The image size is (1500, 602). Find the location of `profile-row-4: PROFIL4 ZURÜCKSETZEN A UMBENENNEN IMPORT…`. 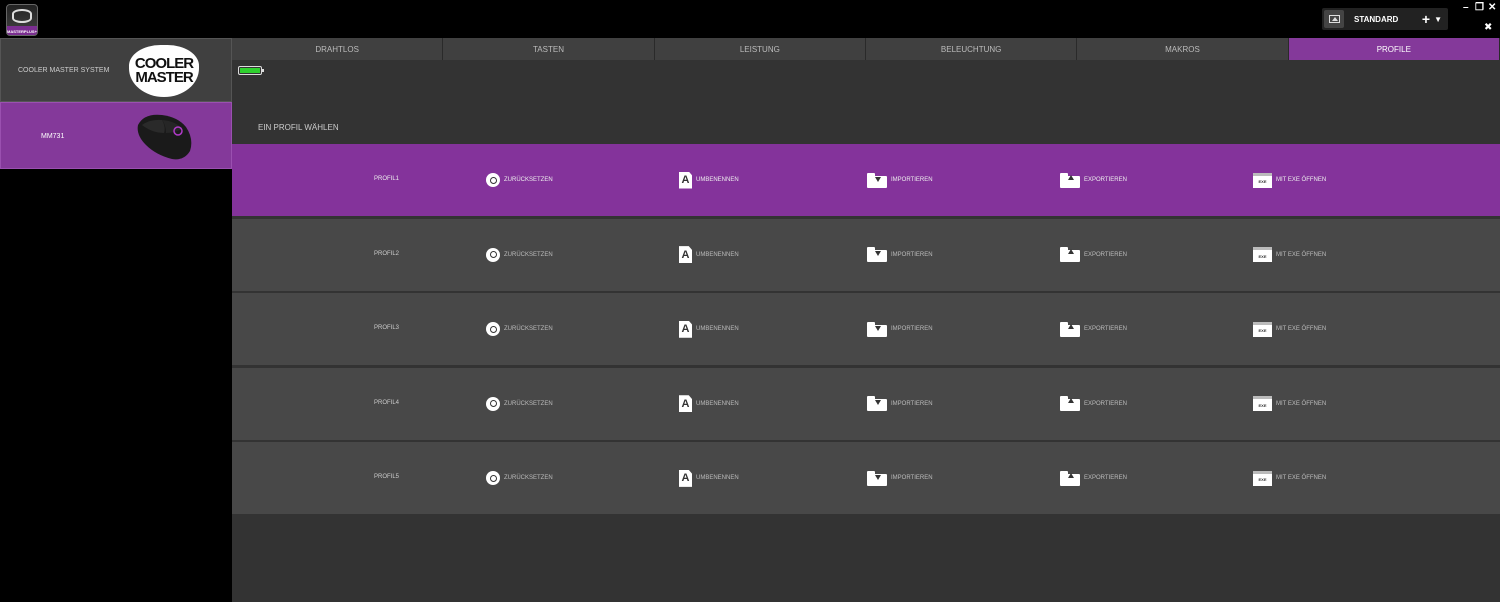

profile-row-4: PROFIL4 ZURÜCKSETZEN A UMBENENNEN IMPORT… is located at coordinates (866, 403).